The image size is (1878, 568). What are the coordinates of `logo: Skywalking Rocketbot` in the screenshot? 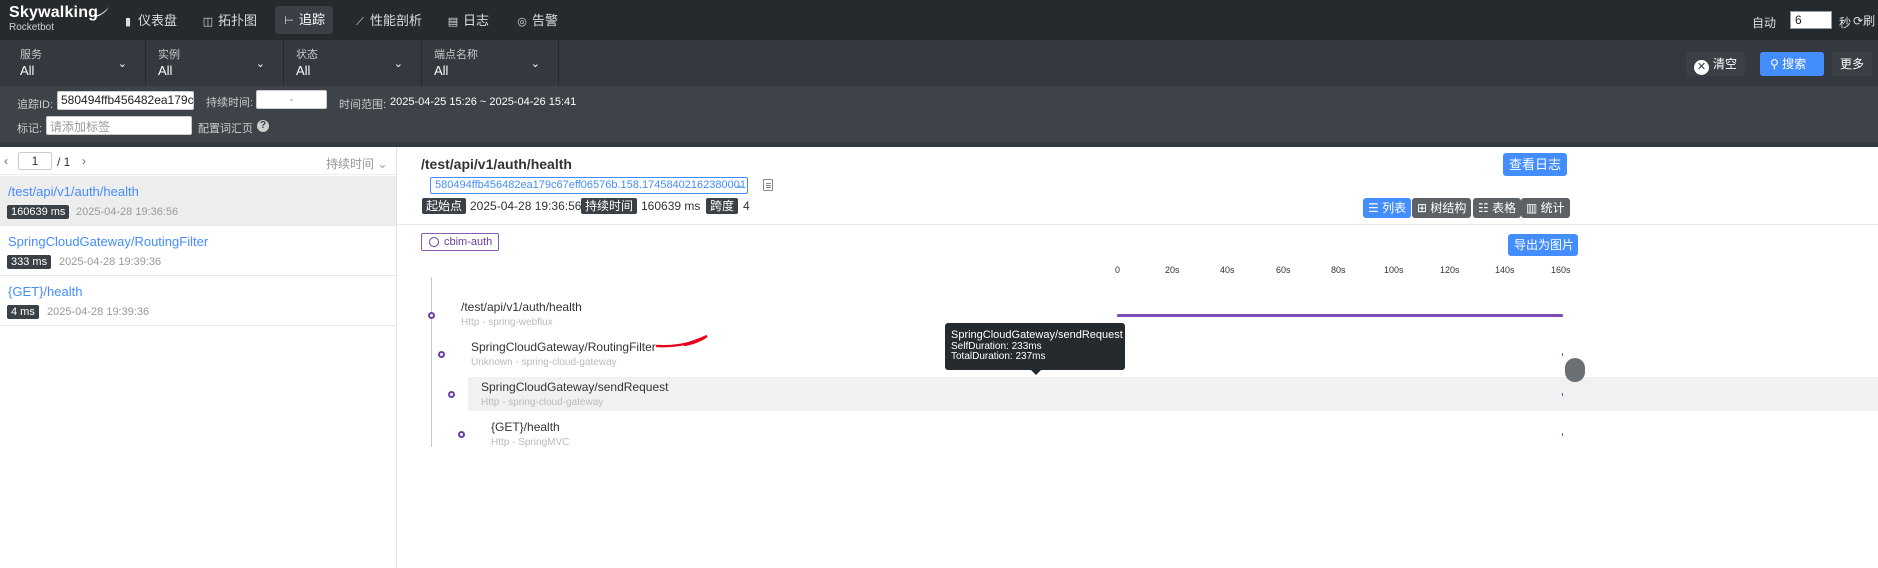 It's located at (59, 18).